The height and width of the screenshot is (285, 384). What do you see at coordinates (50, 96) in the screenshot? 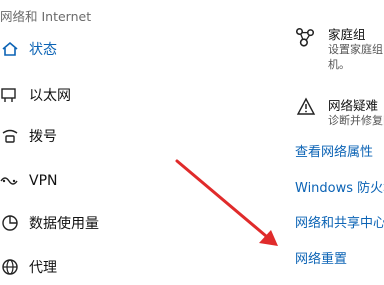
I see `nav-label-ethernet: 以太网` at bounding box center [50, 96].